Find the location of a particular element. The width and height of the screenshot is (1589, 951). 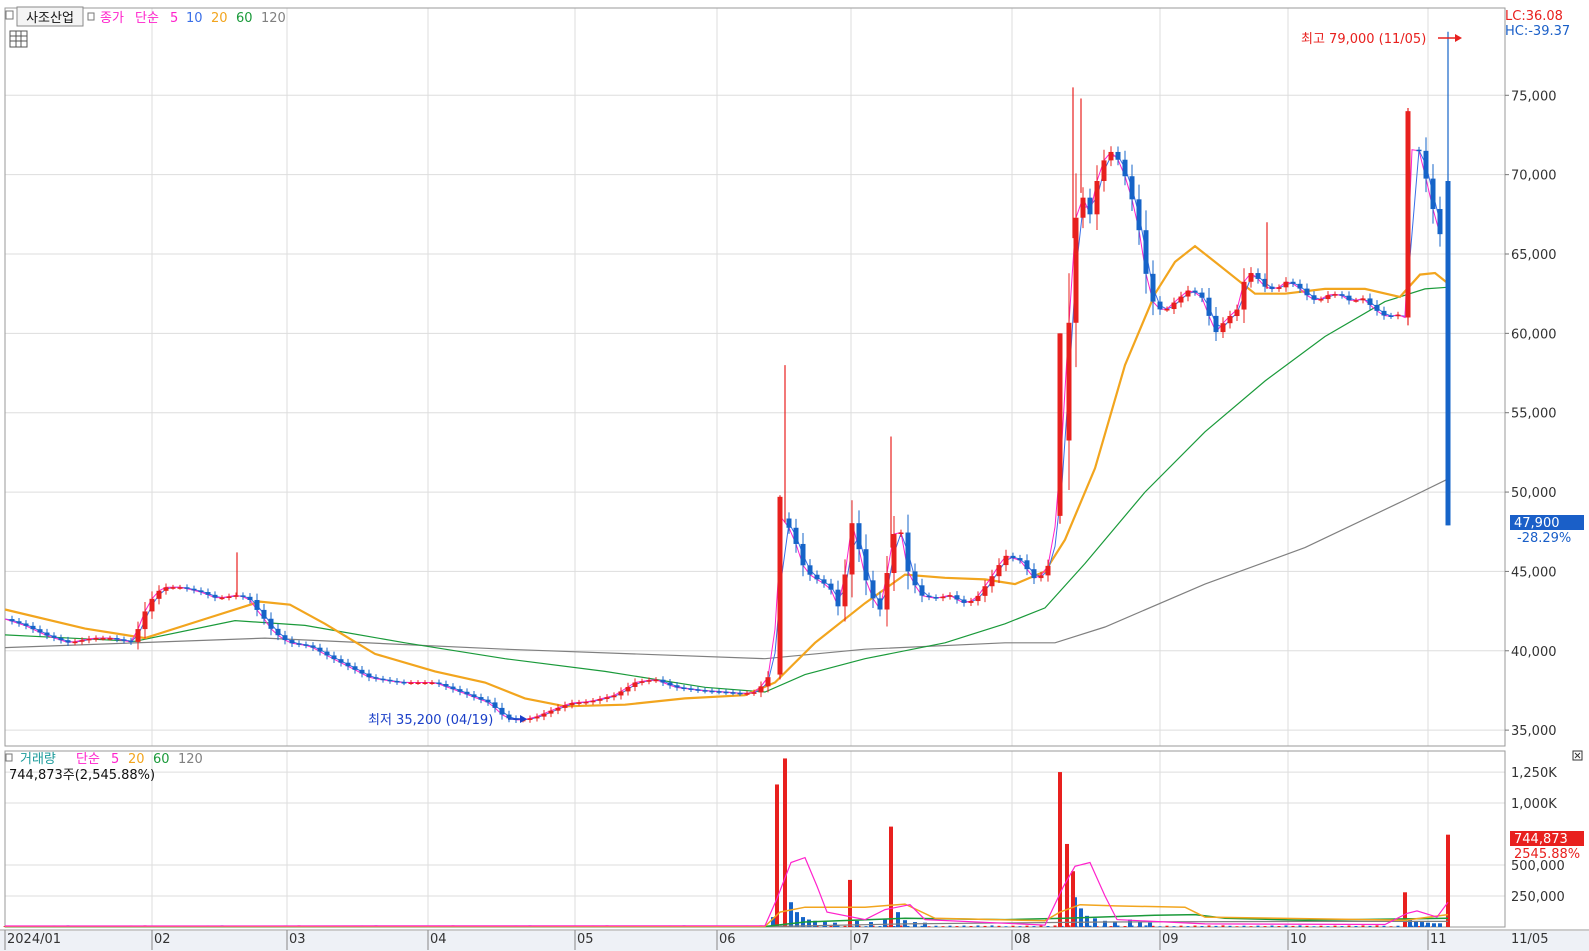

price-legend-toggle-icon is located at coordinates (91, 16).